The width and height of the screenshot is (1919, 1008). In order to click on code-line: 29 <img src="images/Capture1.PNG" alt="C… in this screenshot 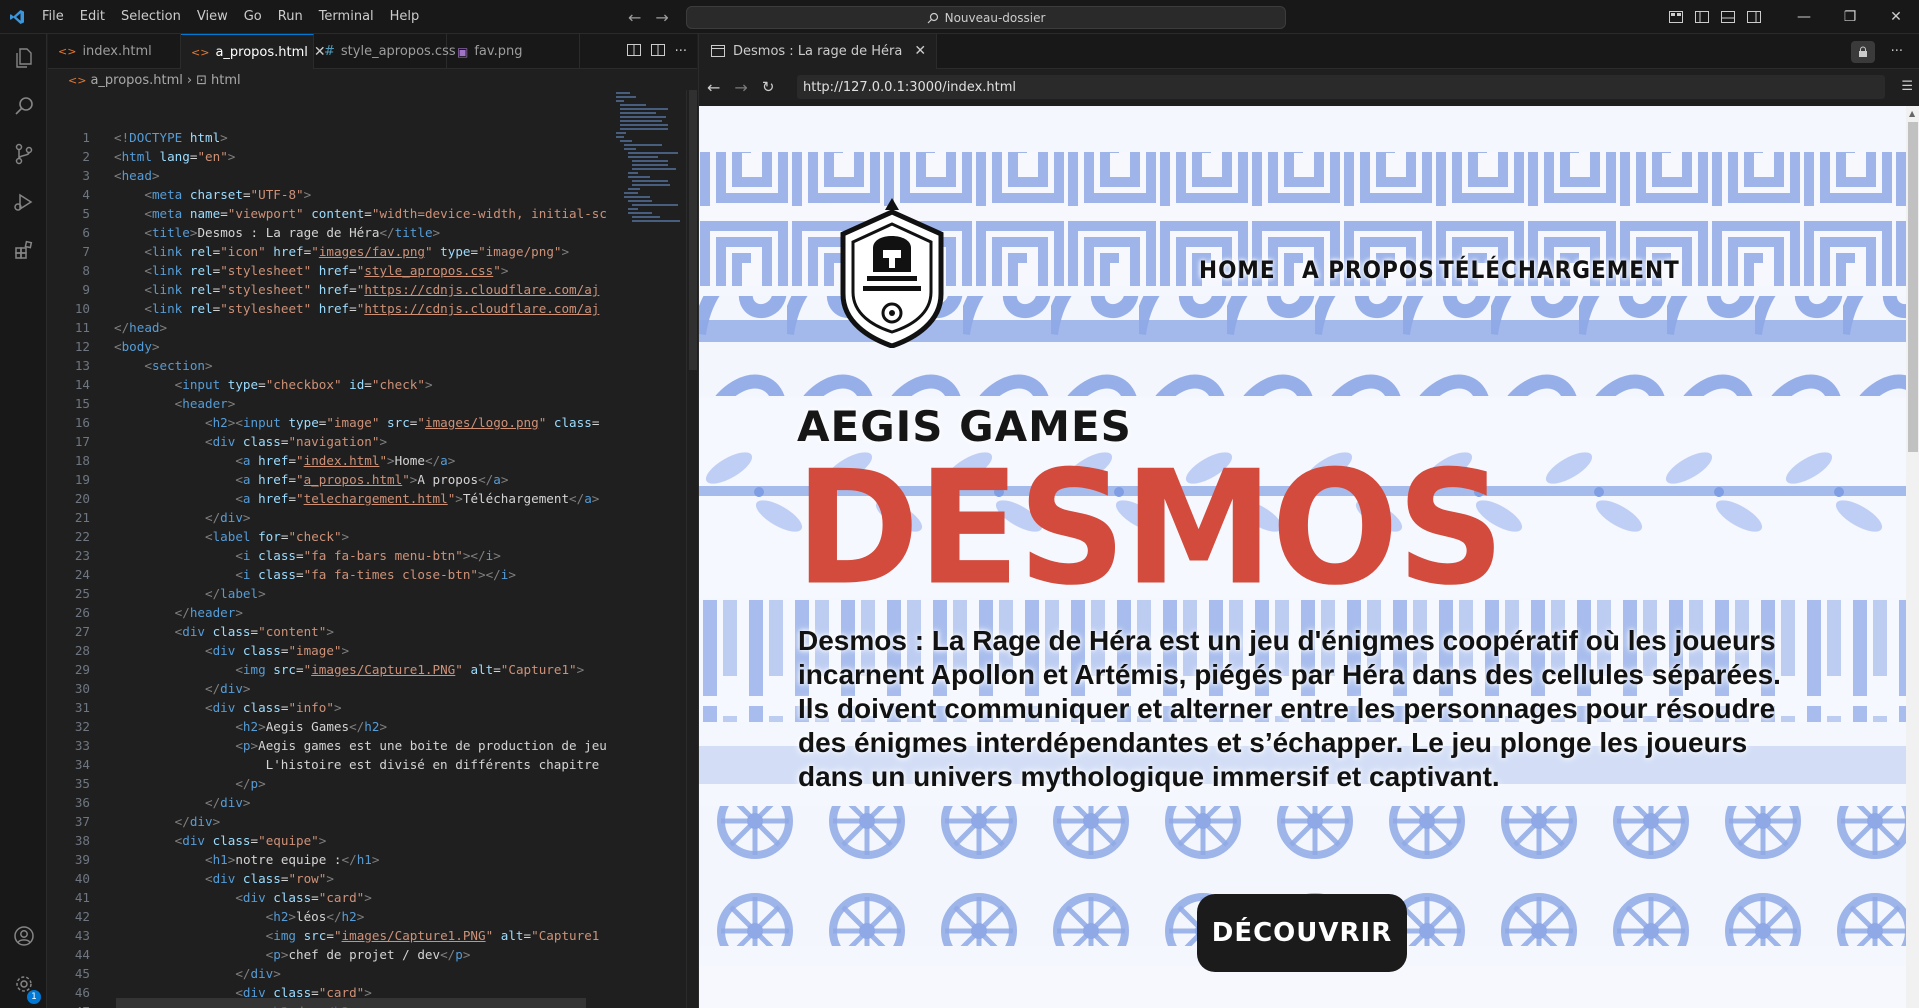, I will do `click(328, 669)`.